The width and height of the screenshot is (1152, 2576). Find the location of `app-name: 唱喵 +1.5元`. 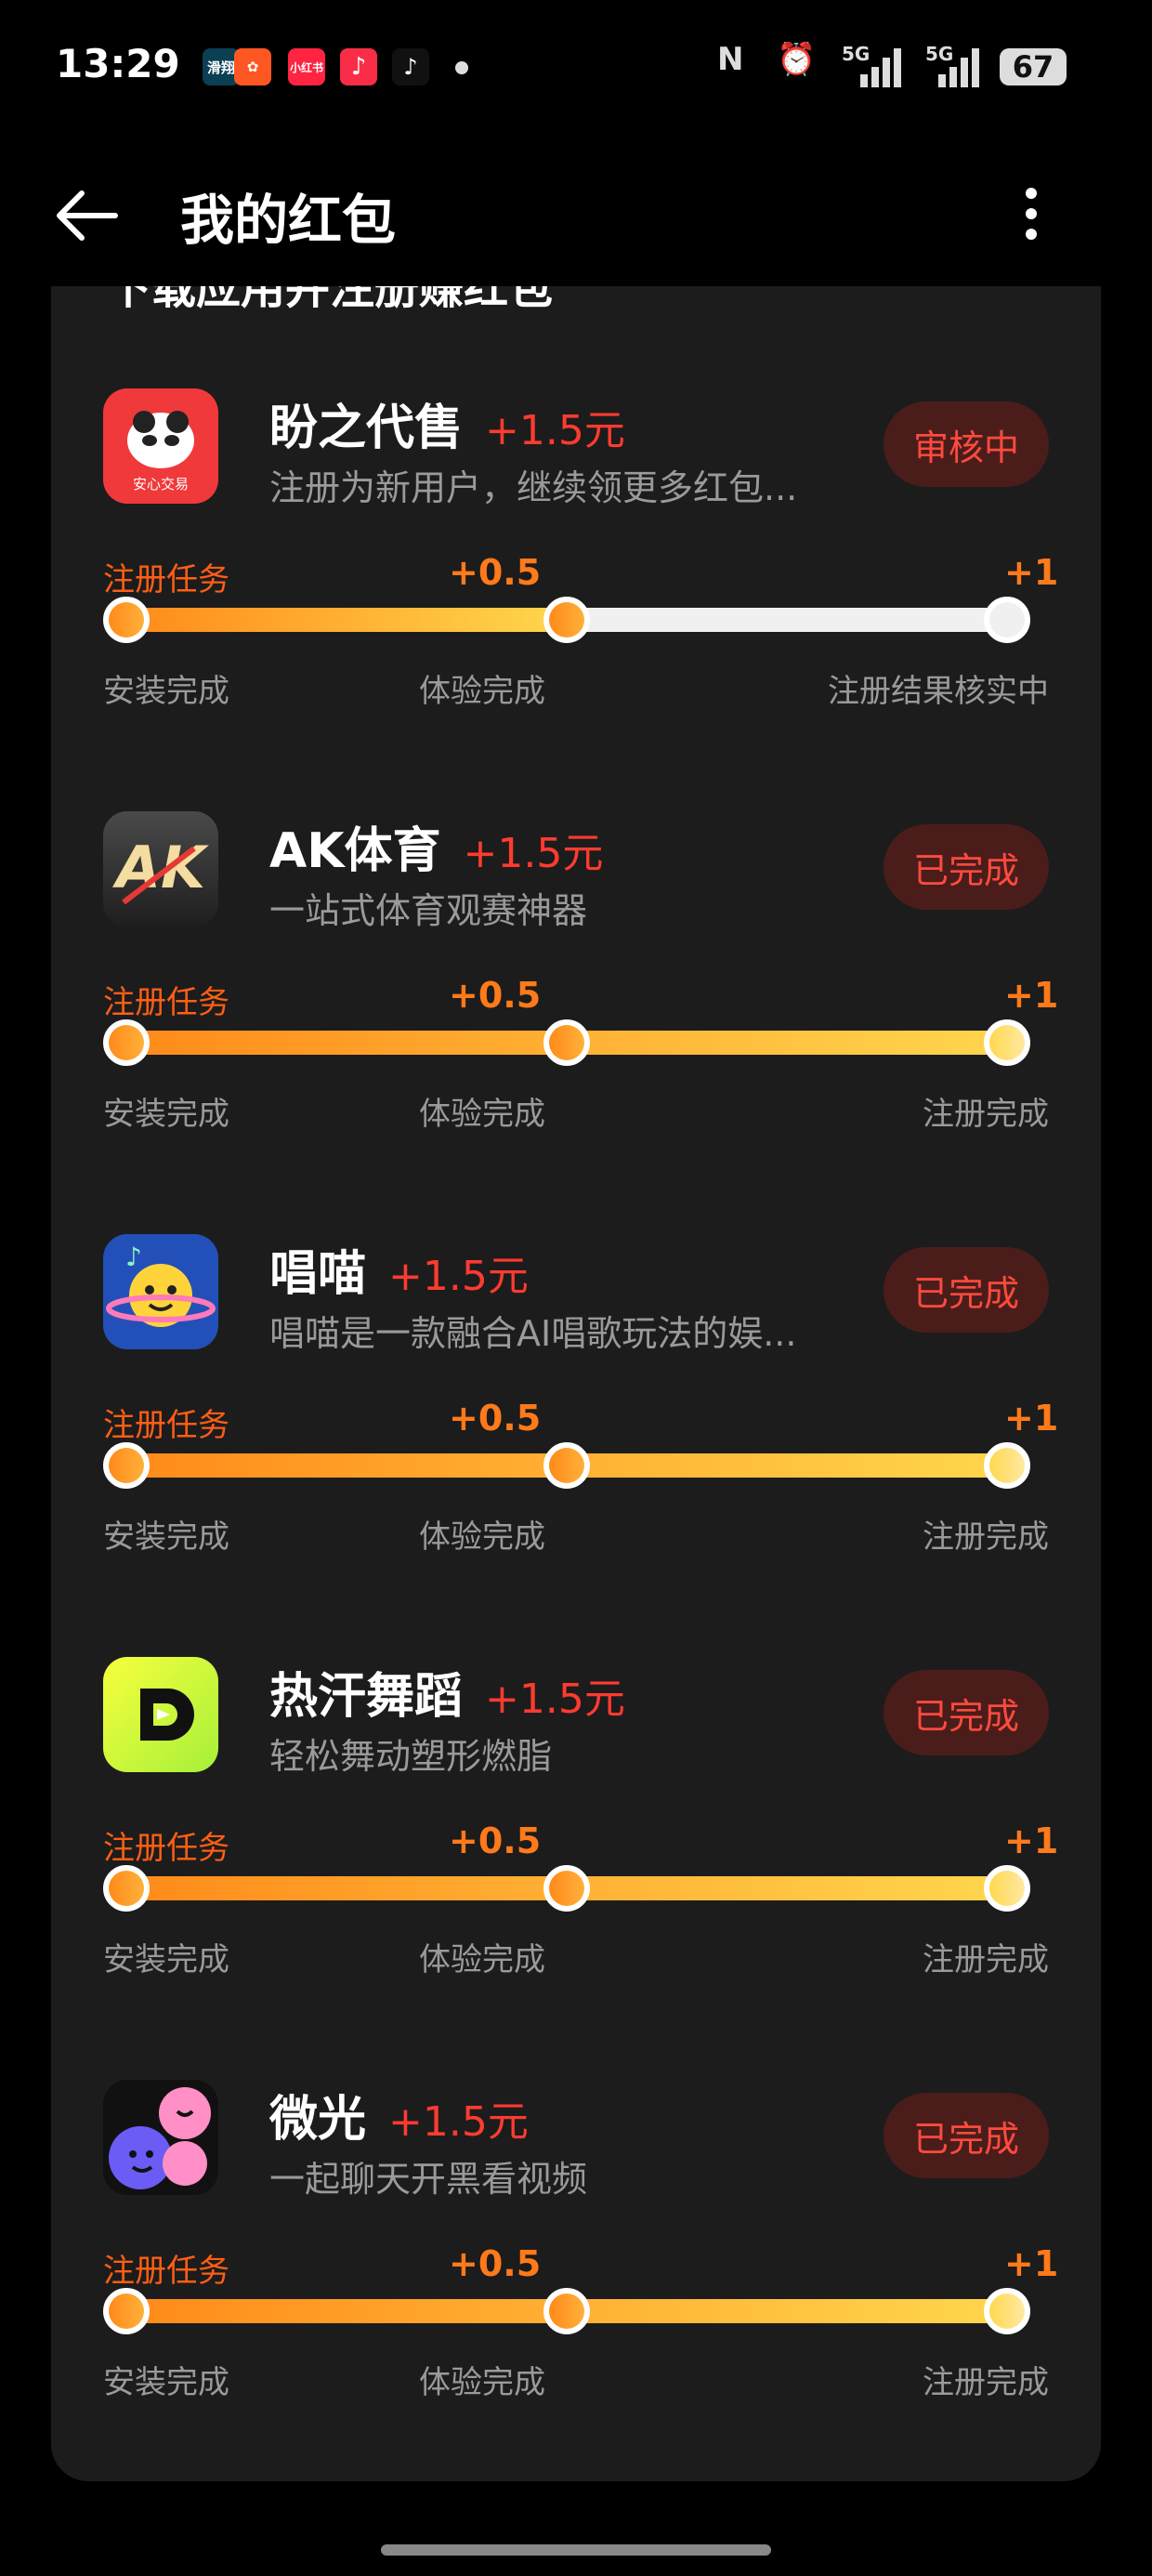

app-name: 唱喵 +1.5元 is located at coordinates (399, 1274).